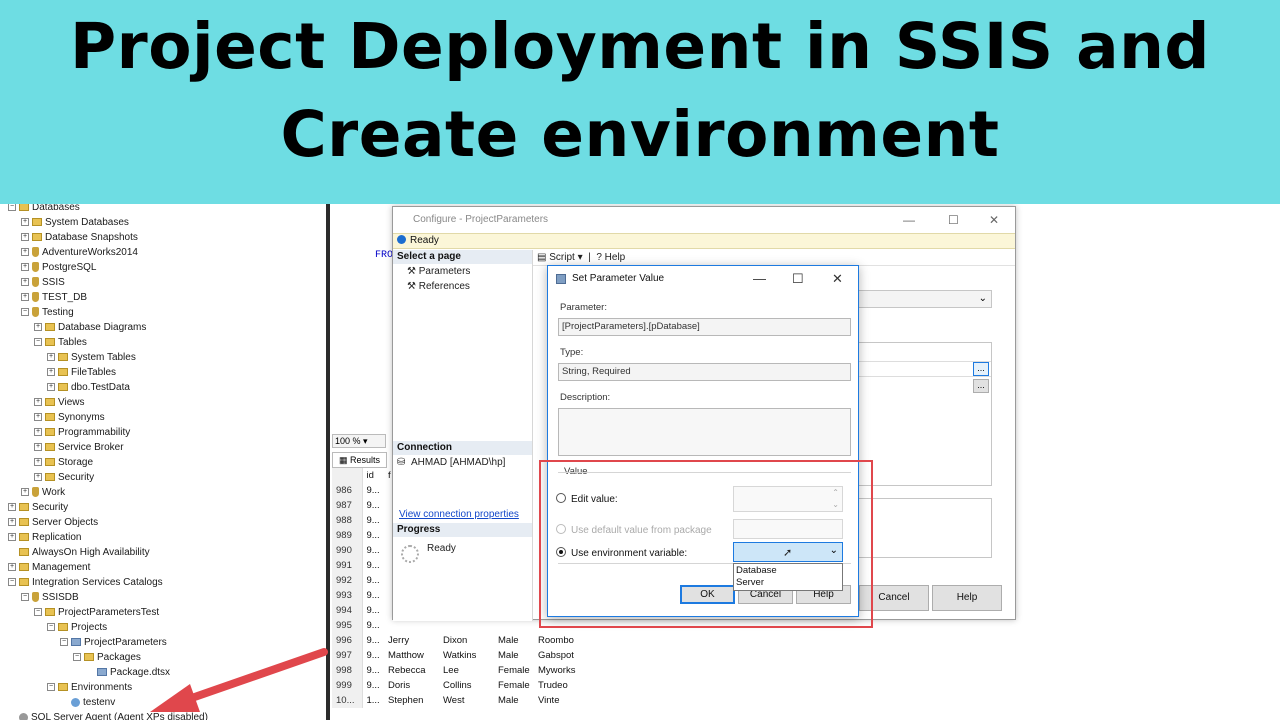  Describe the element at coordinates (456, 514) in the screenshot. I see `view-connection-properties-link: View connection properties` at that location.